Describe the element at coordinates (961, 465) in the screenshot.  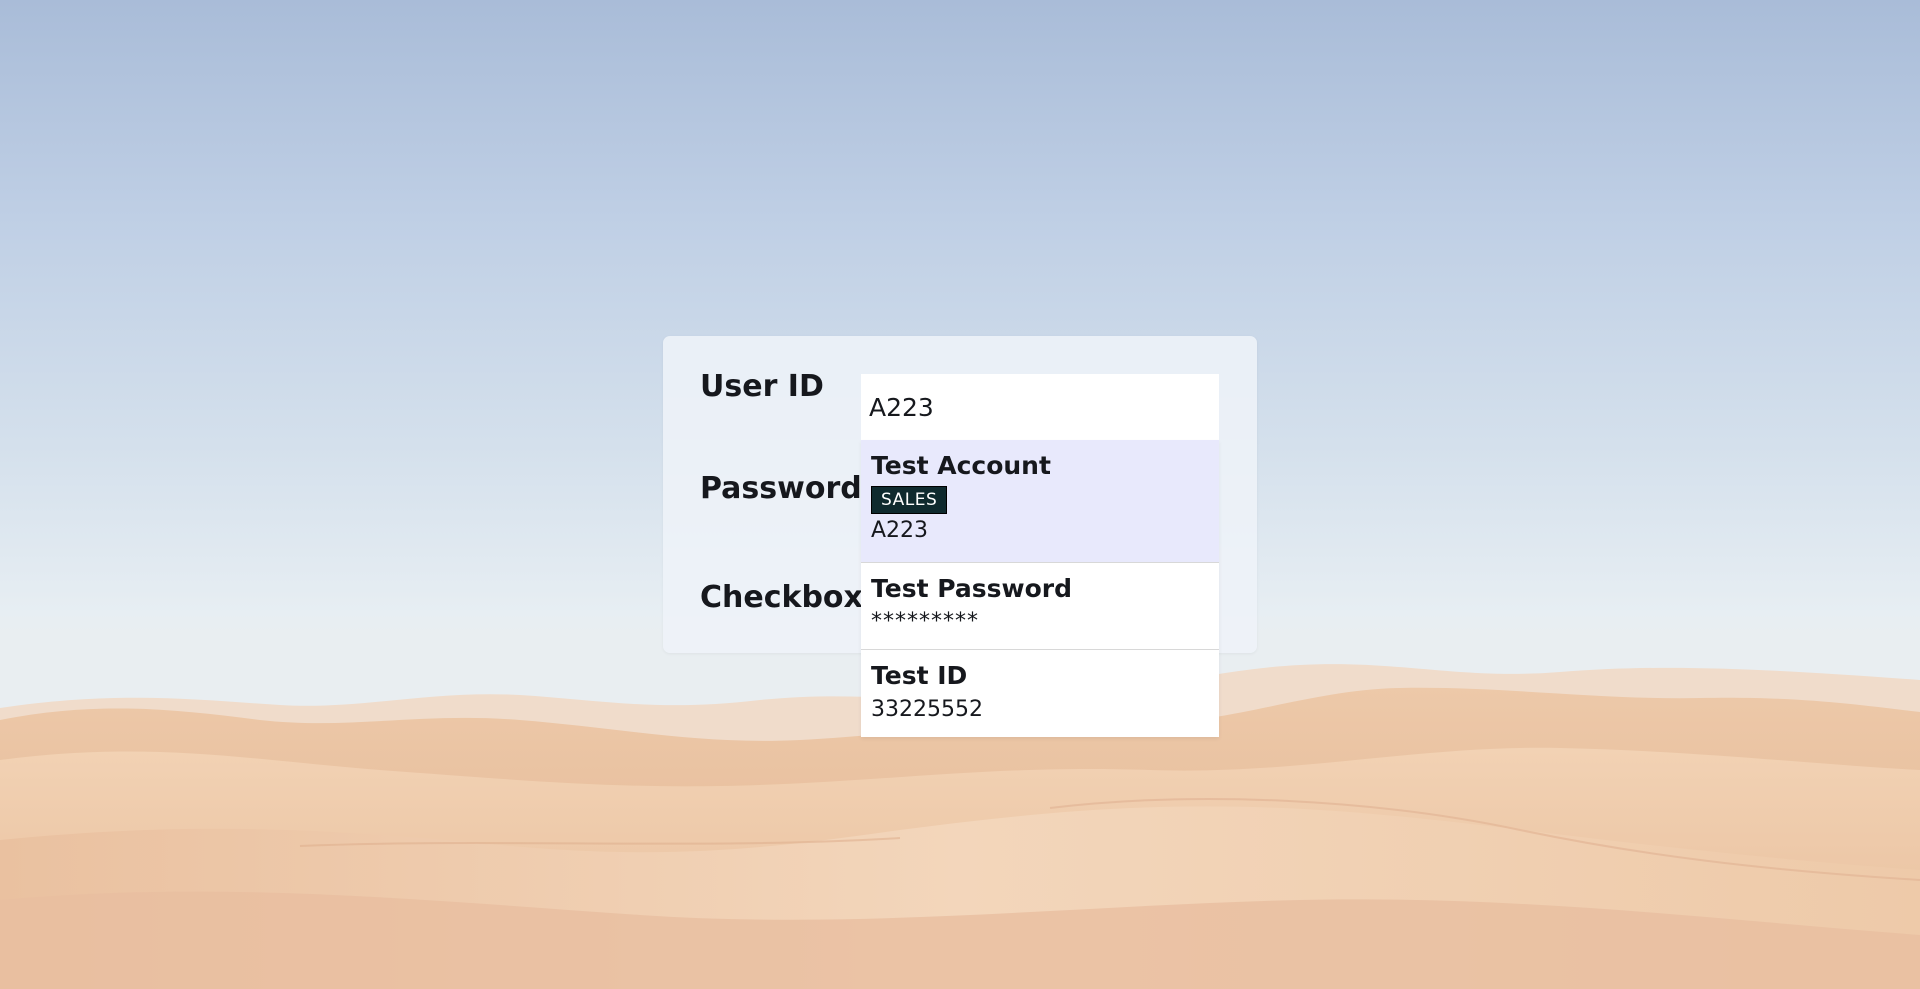
I see `option-title: Test Account` at that location.